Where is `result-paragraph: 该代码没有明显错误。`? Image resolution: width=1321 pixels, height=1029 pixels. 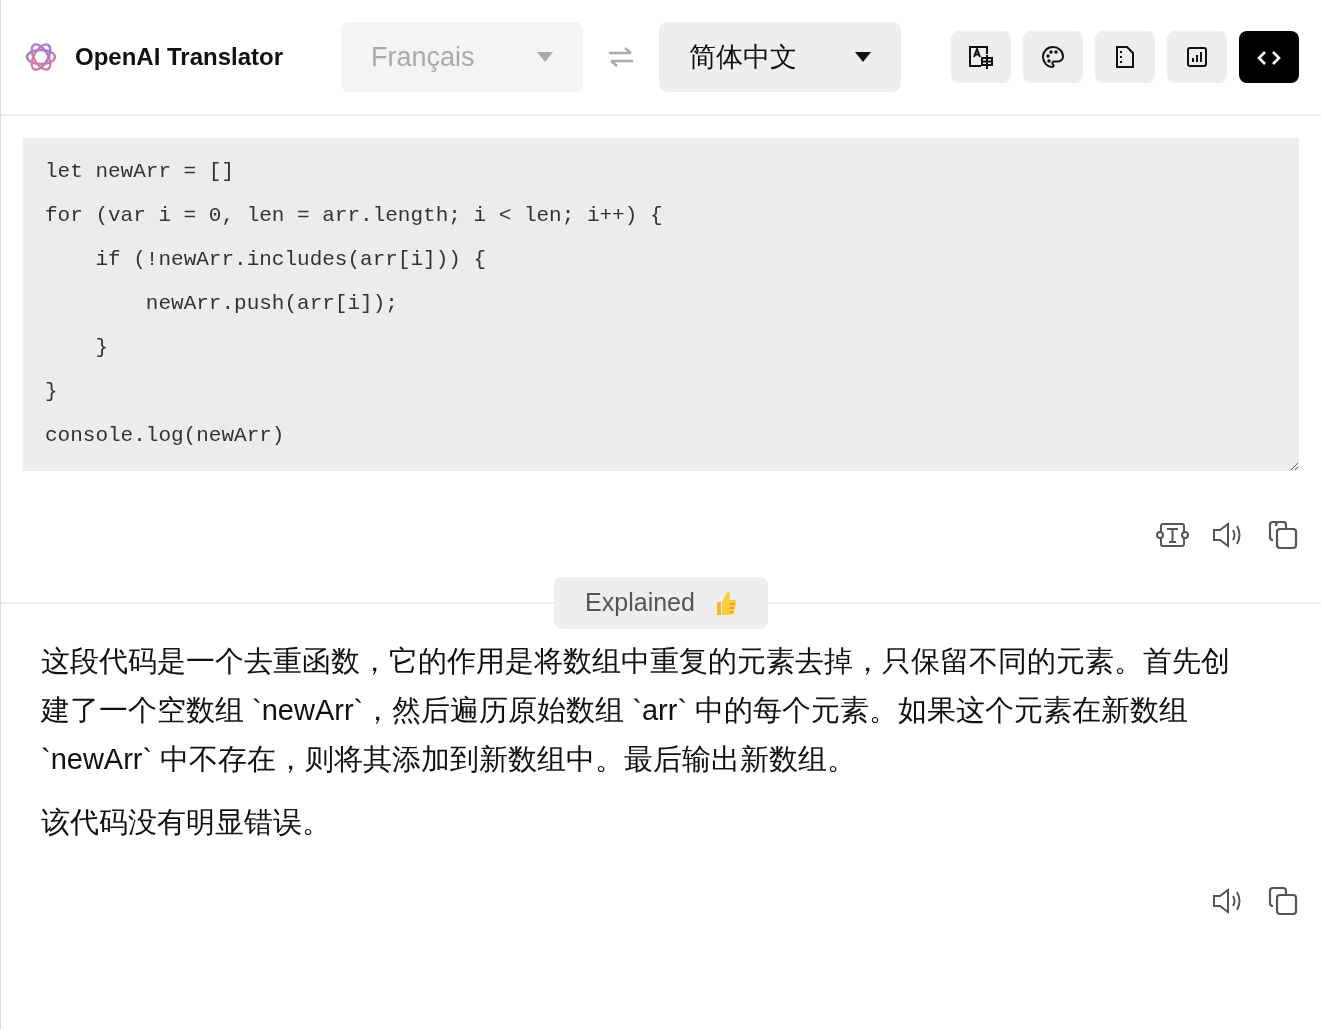
result-paragraph: 该代码没有明显错误。 is located at coordinates (186, 822).